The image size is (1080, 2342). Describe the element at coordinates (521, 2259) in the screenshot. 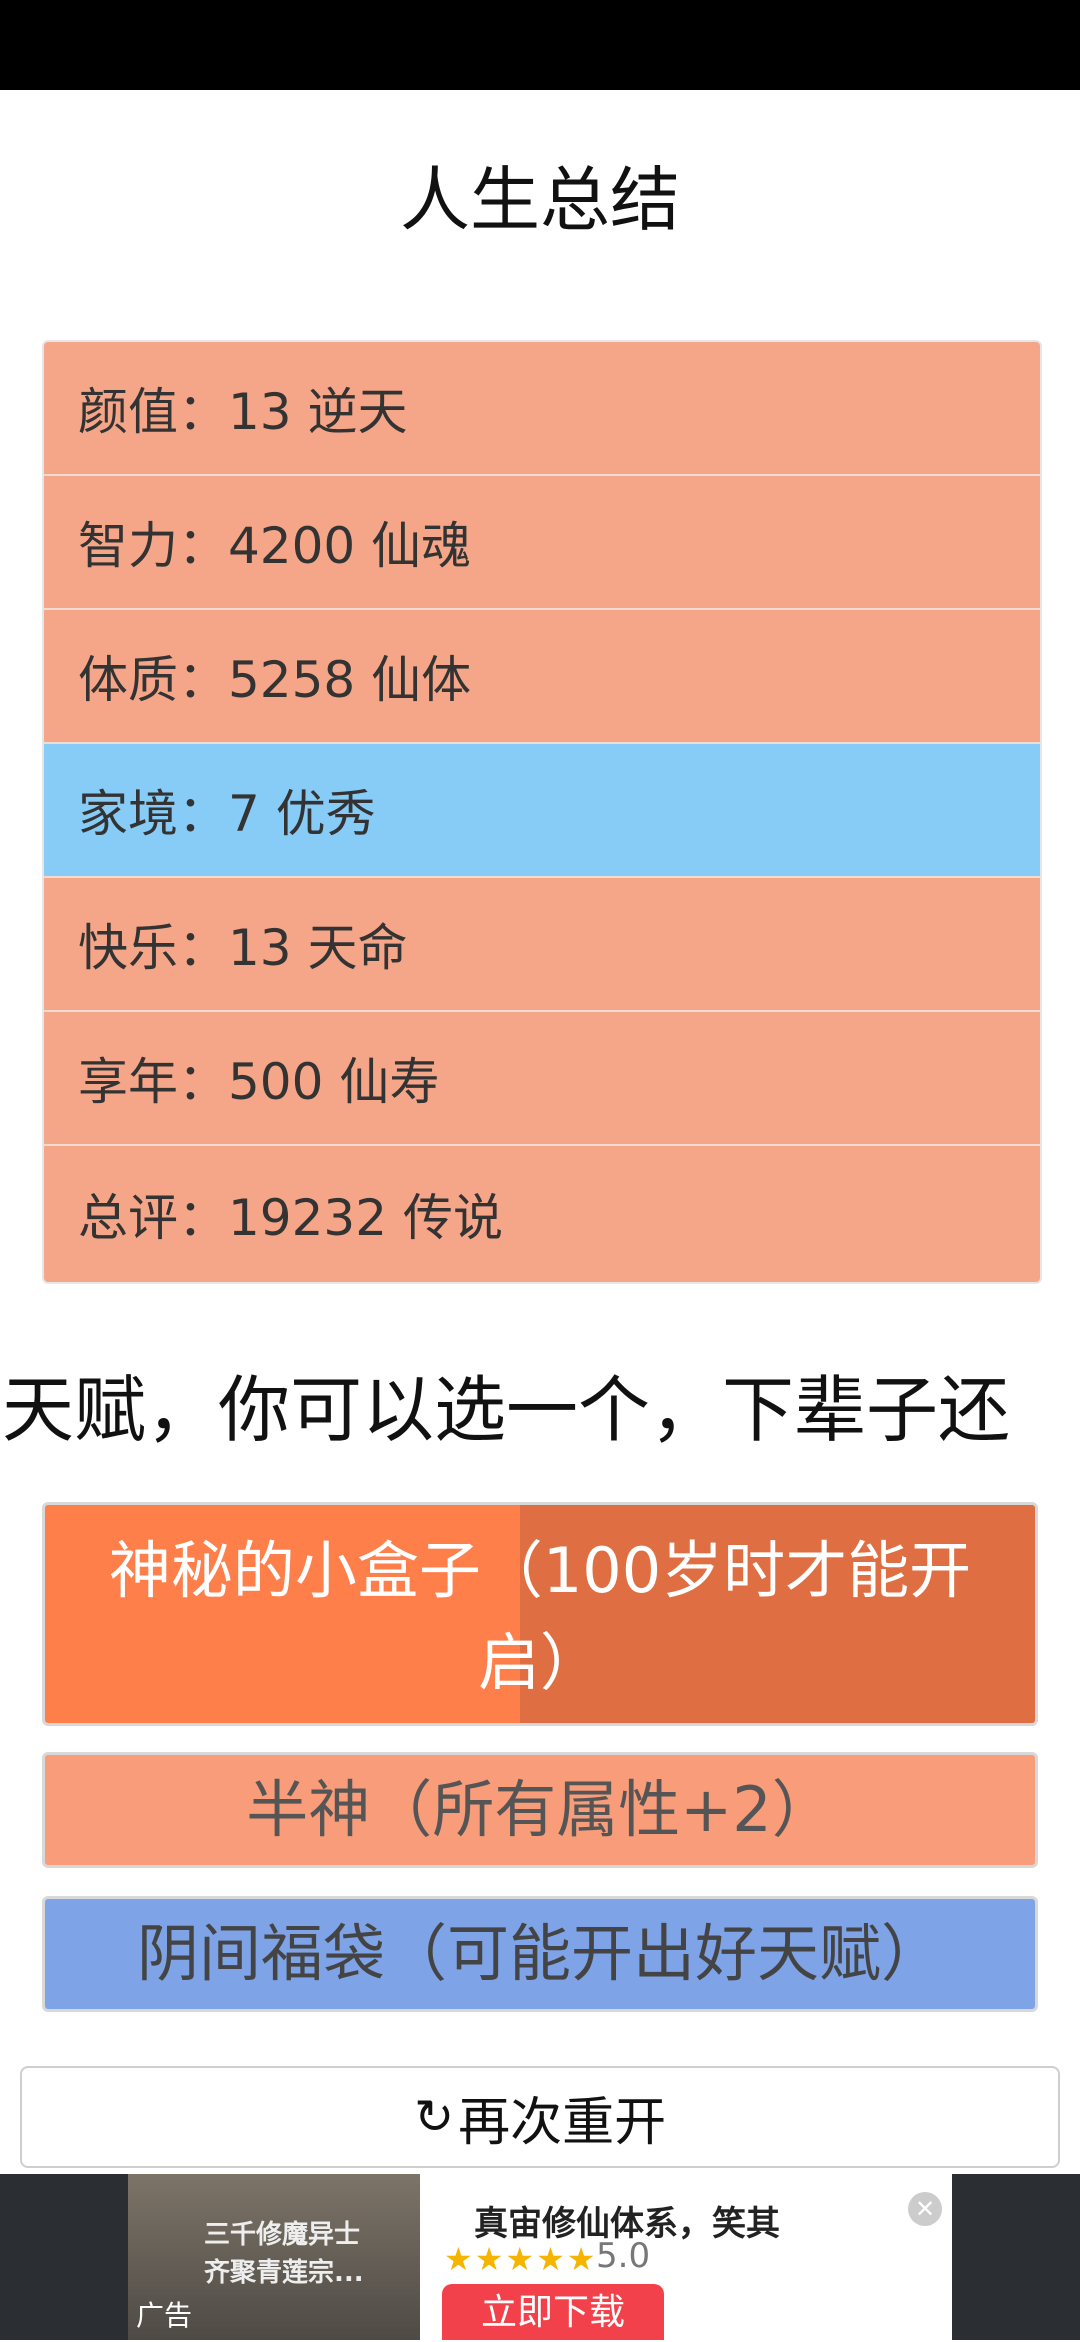

I see `star-rating-icon: ★★★★★` at that location.